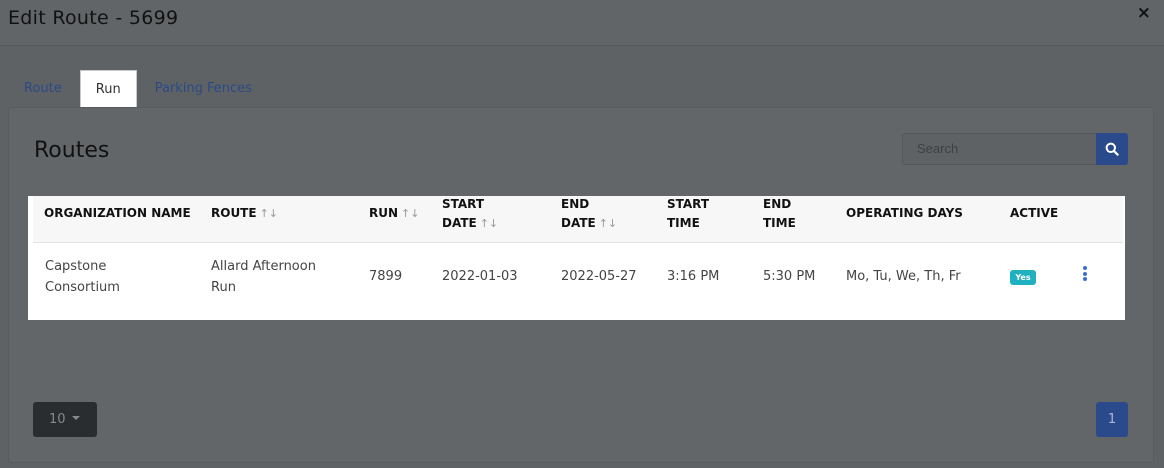 The height and width of the screenshot is (468, 1164). What do you see at coordinates (1034, 213) in the screenshot?
I see `header-active: ACTIVE` at bounding box center [1034, 213].